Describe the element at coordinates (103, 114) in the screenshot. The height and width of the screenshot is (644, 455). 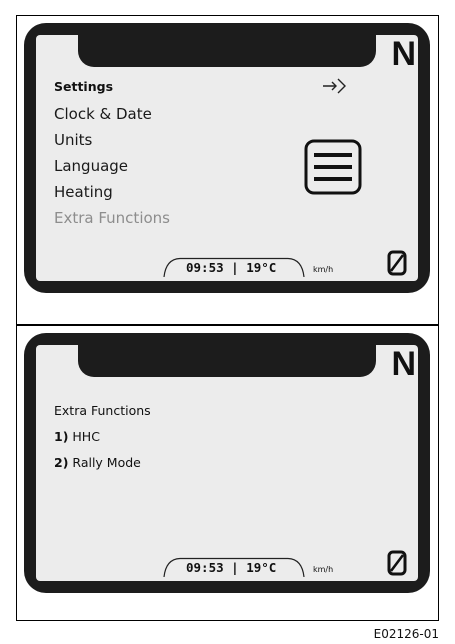
I see `menu-item-clock-date: Clock & Date` at that location.